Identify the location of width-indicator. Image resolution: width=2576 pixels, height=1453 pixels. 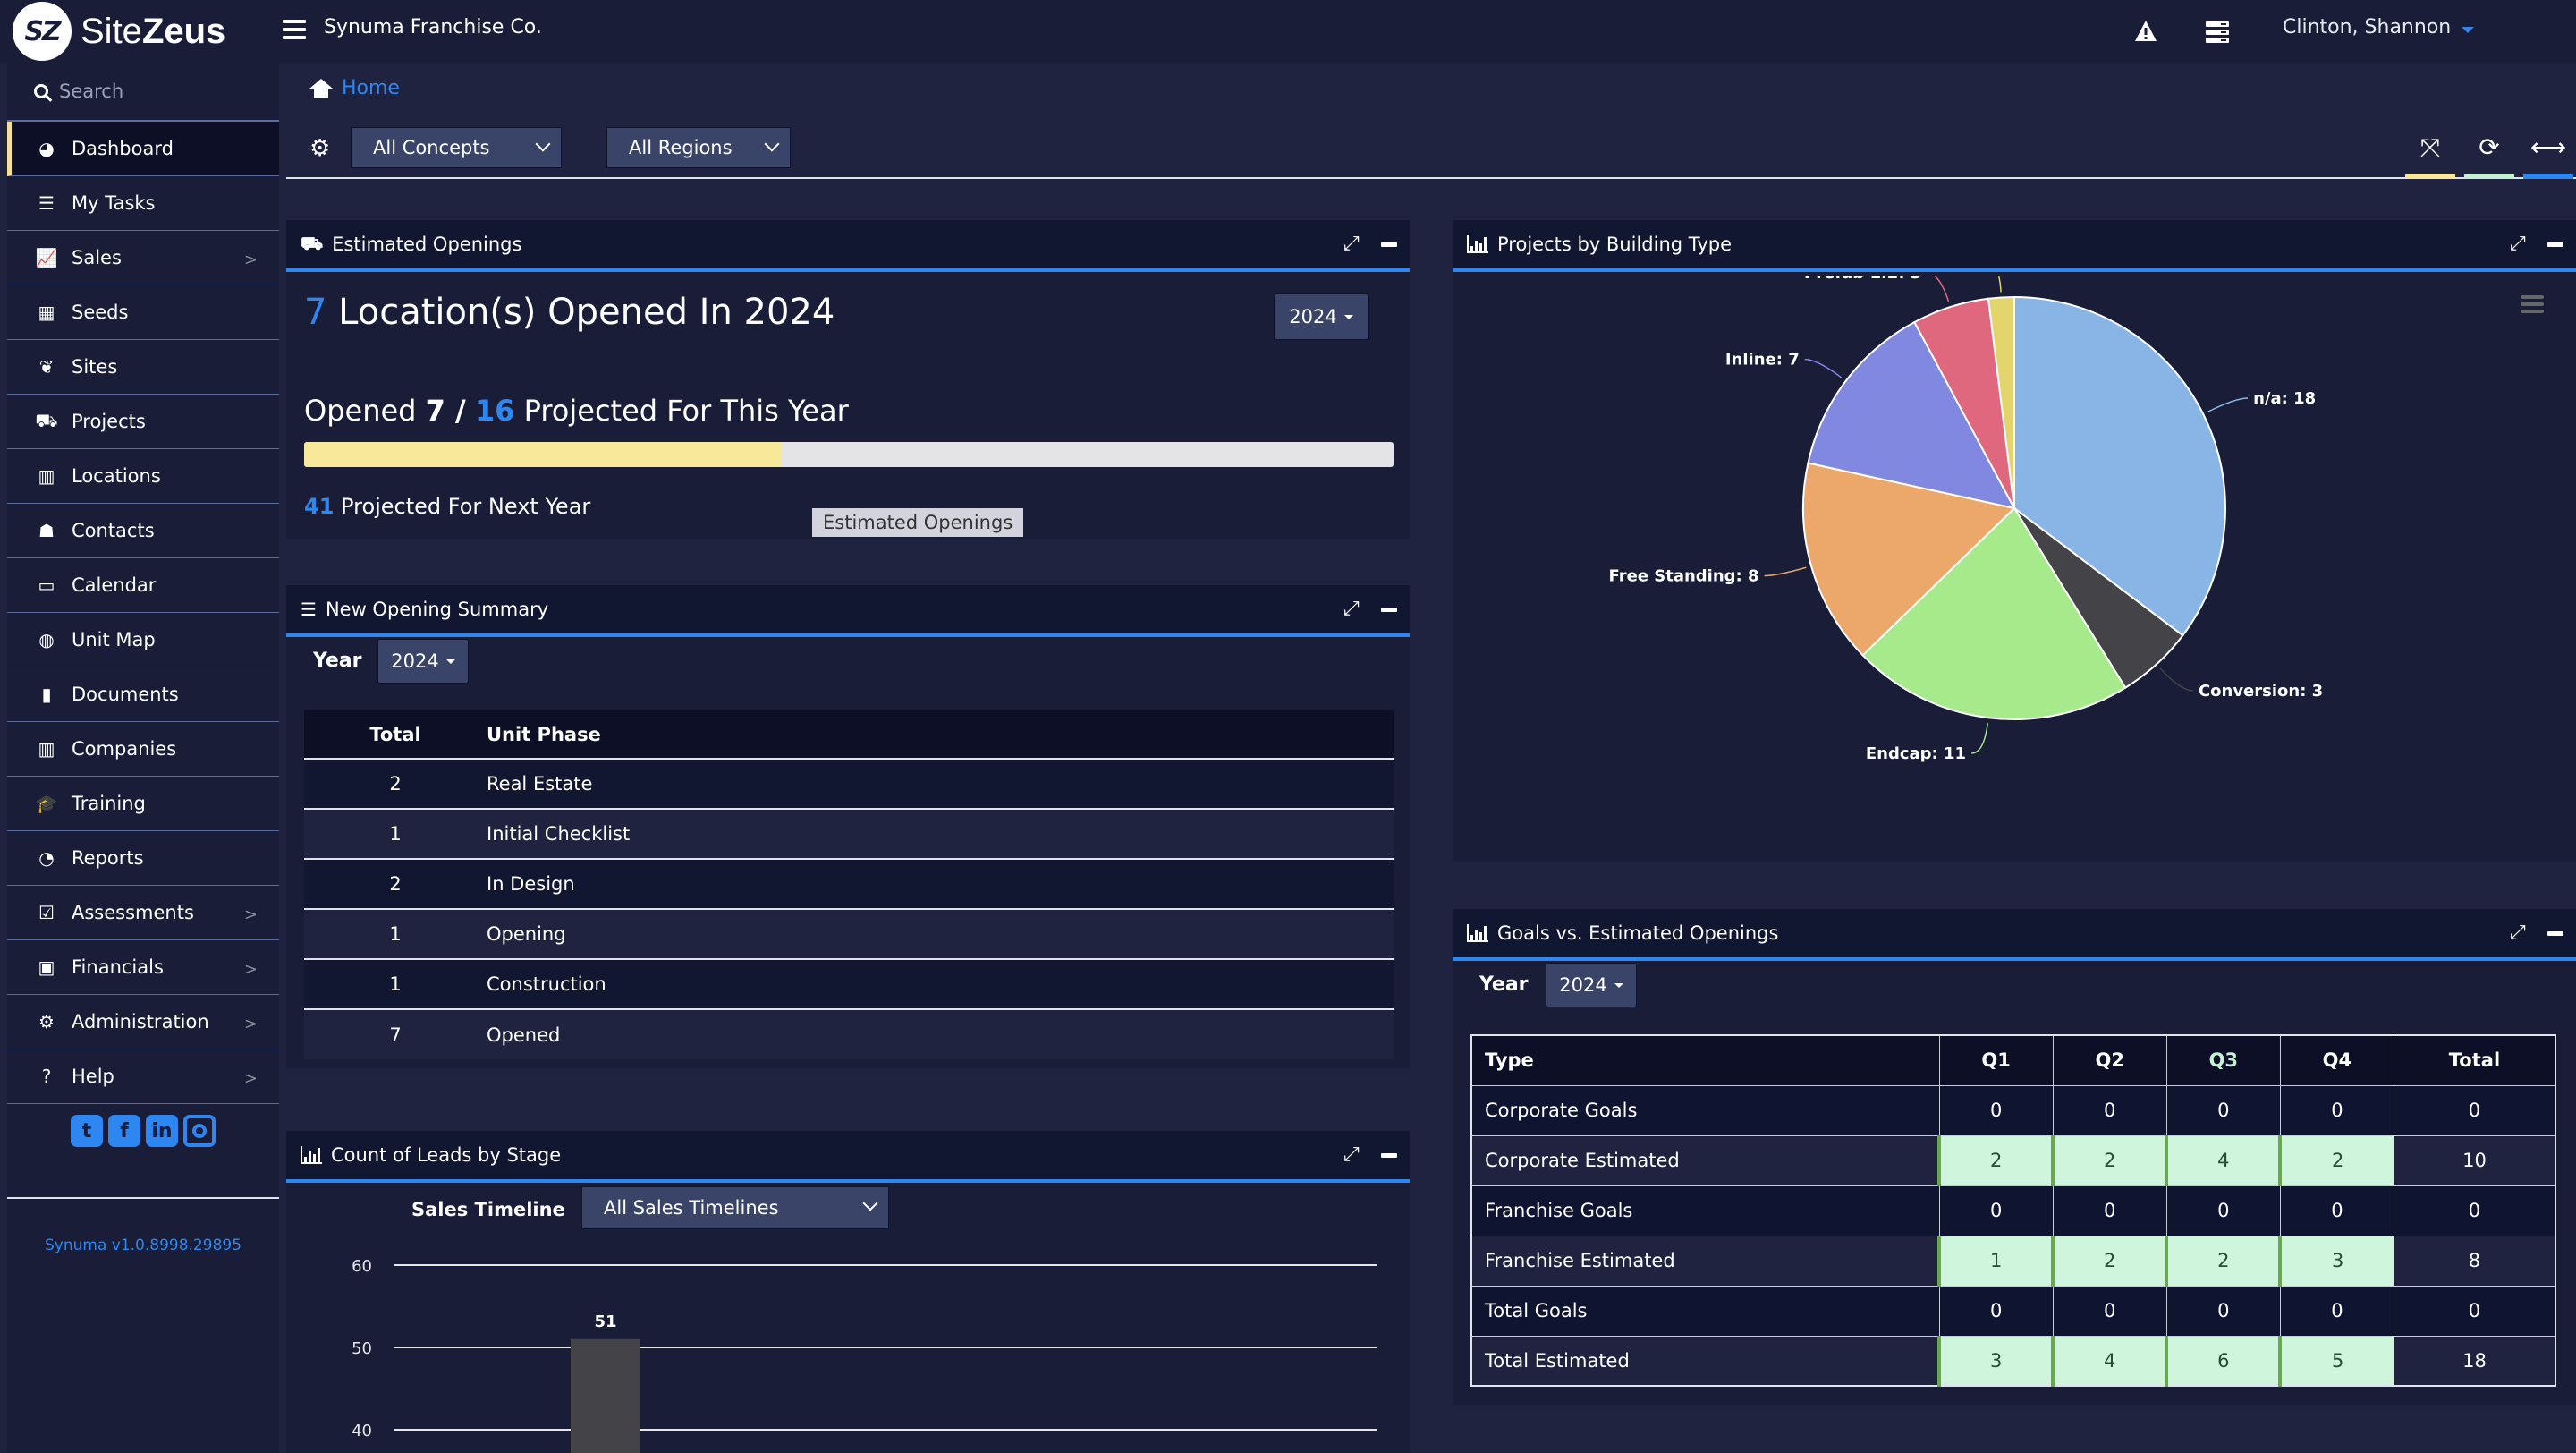
(2548, 176).